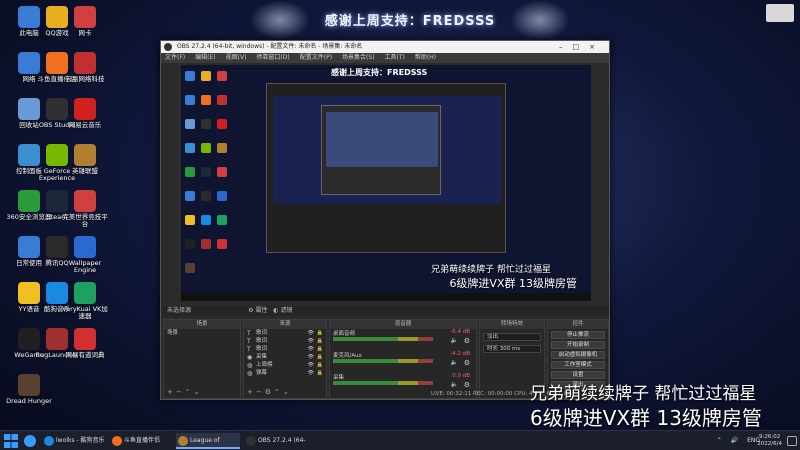  Describe the element at coordinates (566, 47) in the screenshot. I see `minimize-icon: –` at that location.